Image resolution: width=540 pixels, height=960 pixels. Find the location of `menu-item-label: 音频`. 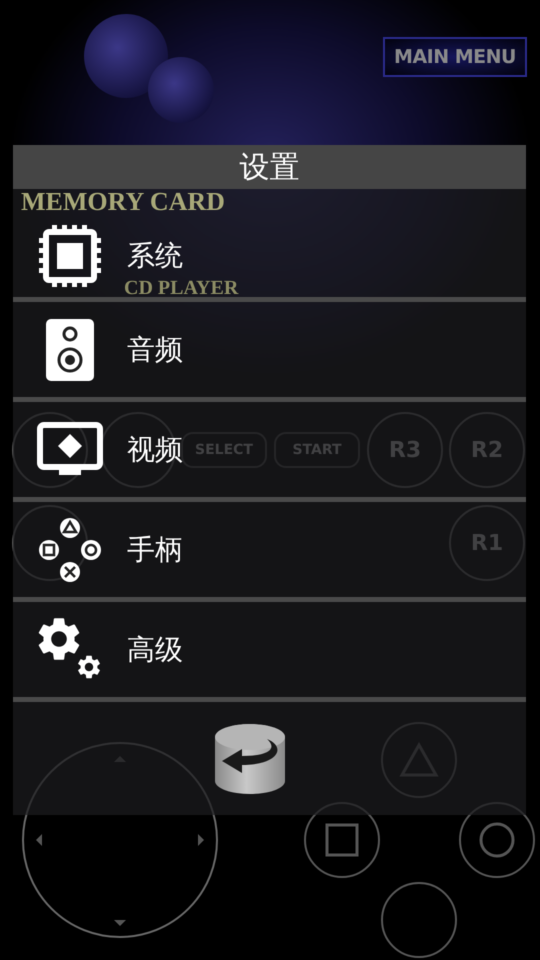

menu-item-label: 音频 is located at coordinates (155, 350).